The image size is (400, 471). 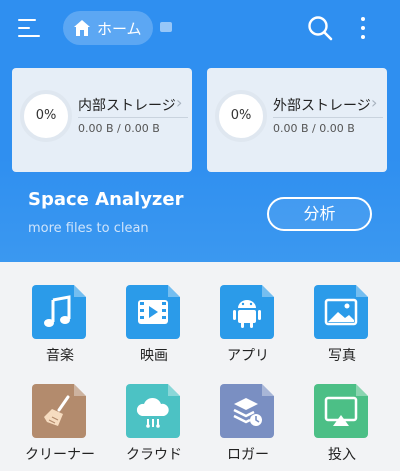 What do you see at coordinates (57, 410) in the screenshot?
I see `broom-icon` at bounding box center [57, 410].